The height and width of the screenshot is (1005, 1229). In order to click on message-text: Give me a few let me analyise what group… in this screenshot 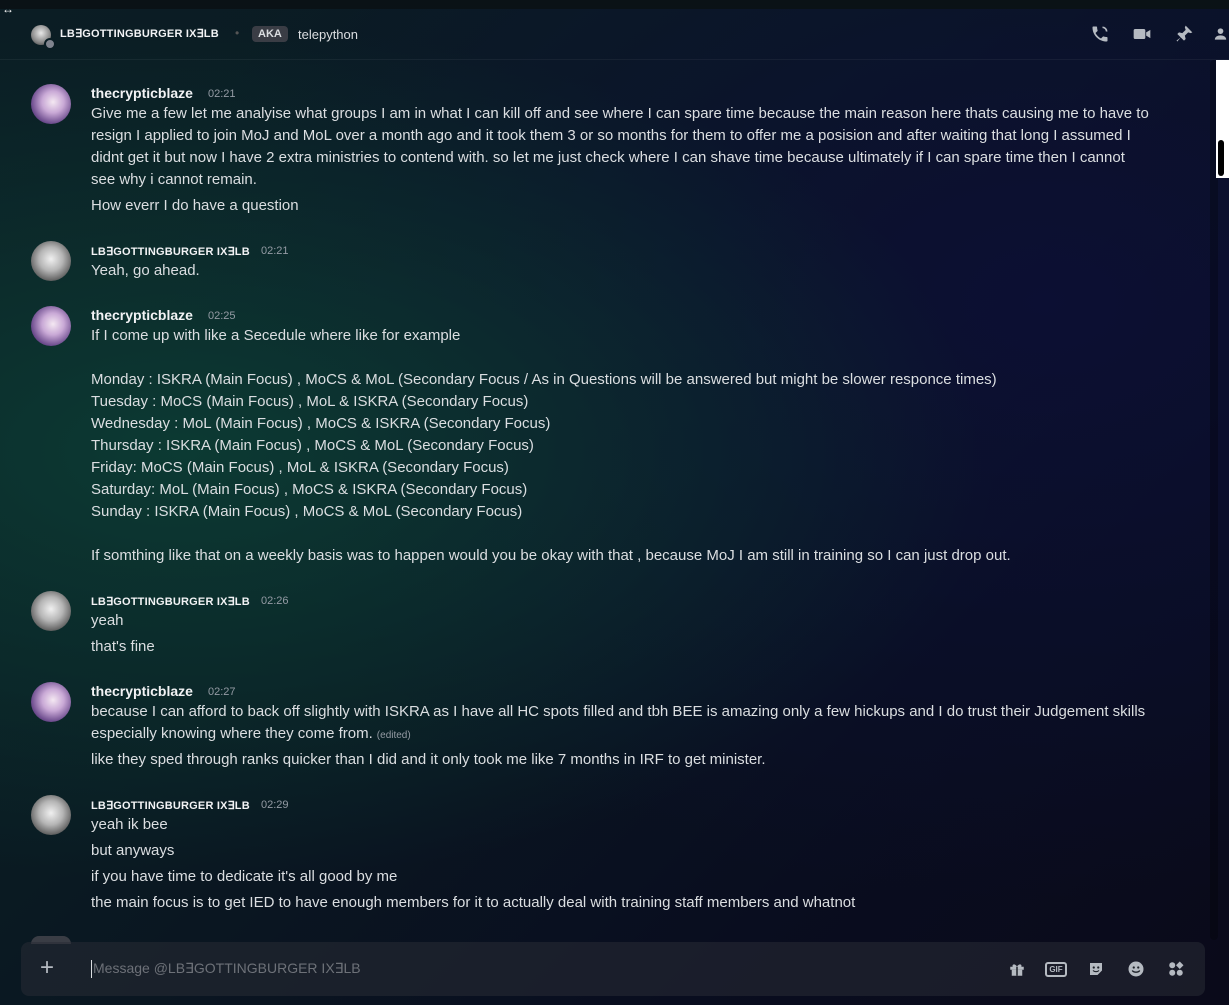, I will do `click(620, 113)`.